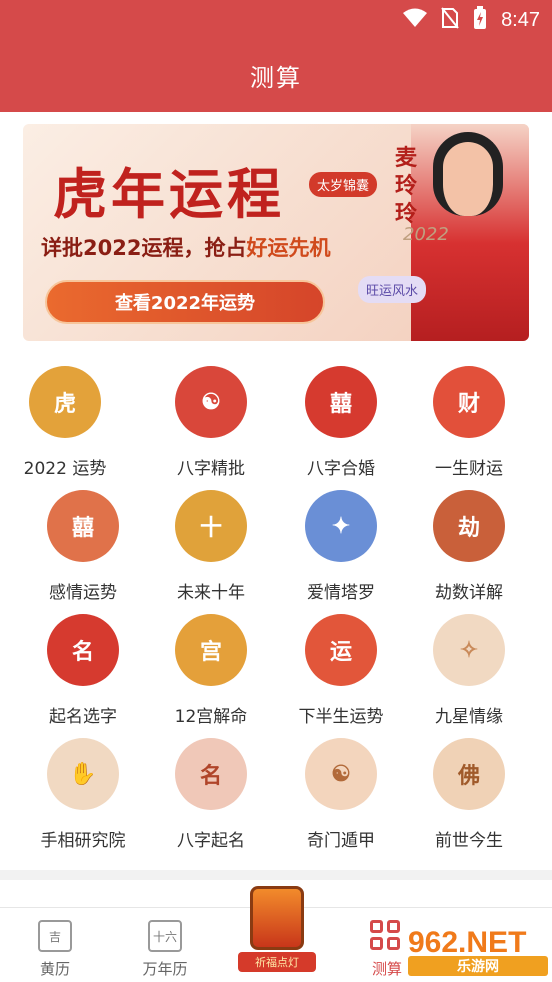 Image resolution: width=552 pixels, height=982 pixels. Describe the element at coordinates (469, 593) in the screenshot. I see `grid-item-label: 劫数详解` at that location.